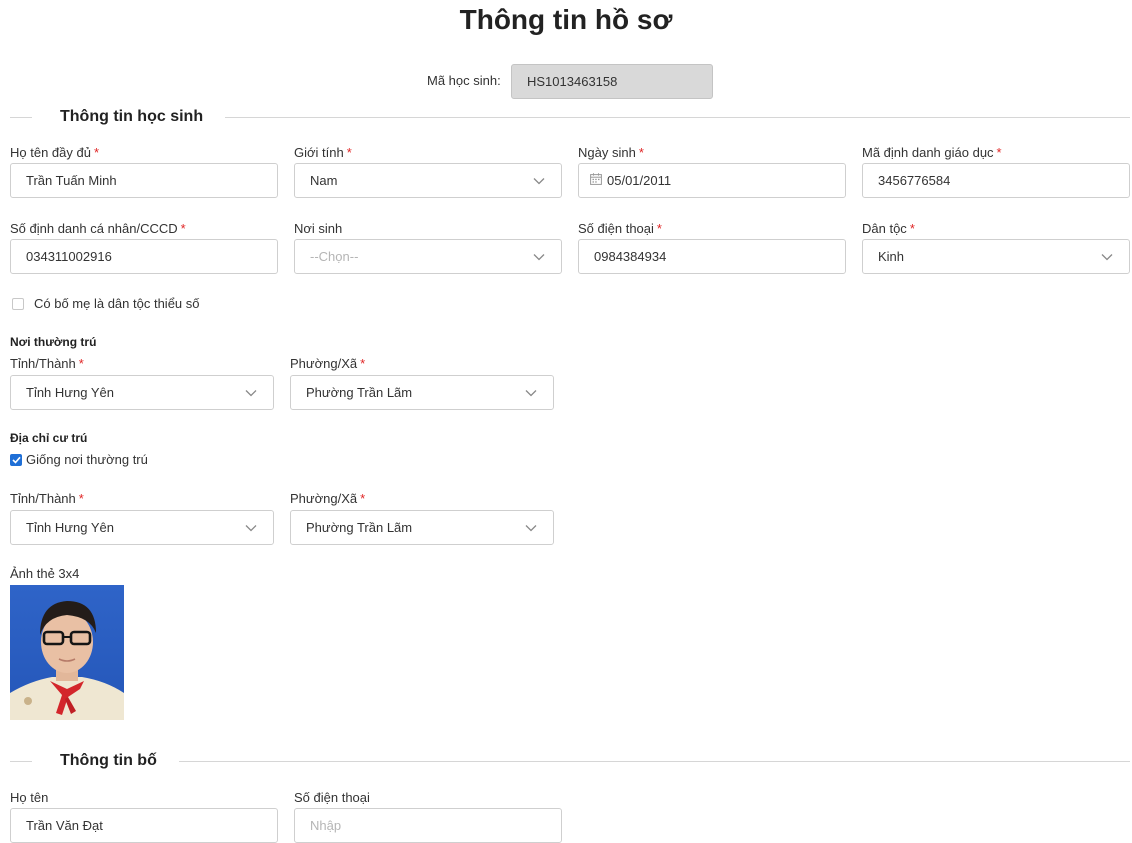 Image resolution: width=1132 pixels, height=843 pixels. I want to click on birthplace-select: --Chọn--, so click(428, 256).